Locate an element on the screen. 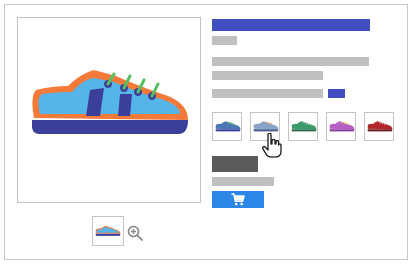 The height and width of the screenshot is (266, 416). read-more-link is located at coordinates (336, 93).